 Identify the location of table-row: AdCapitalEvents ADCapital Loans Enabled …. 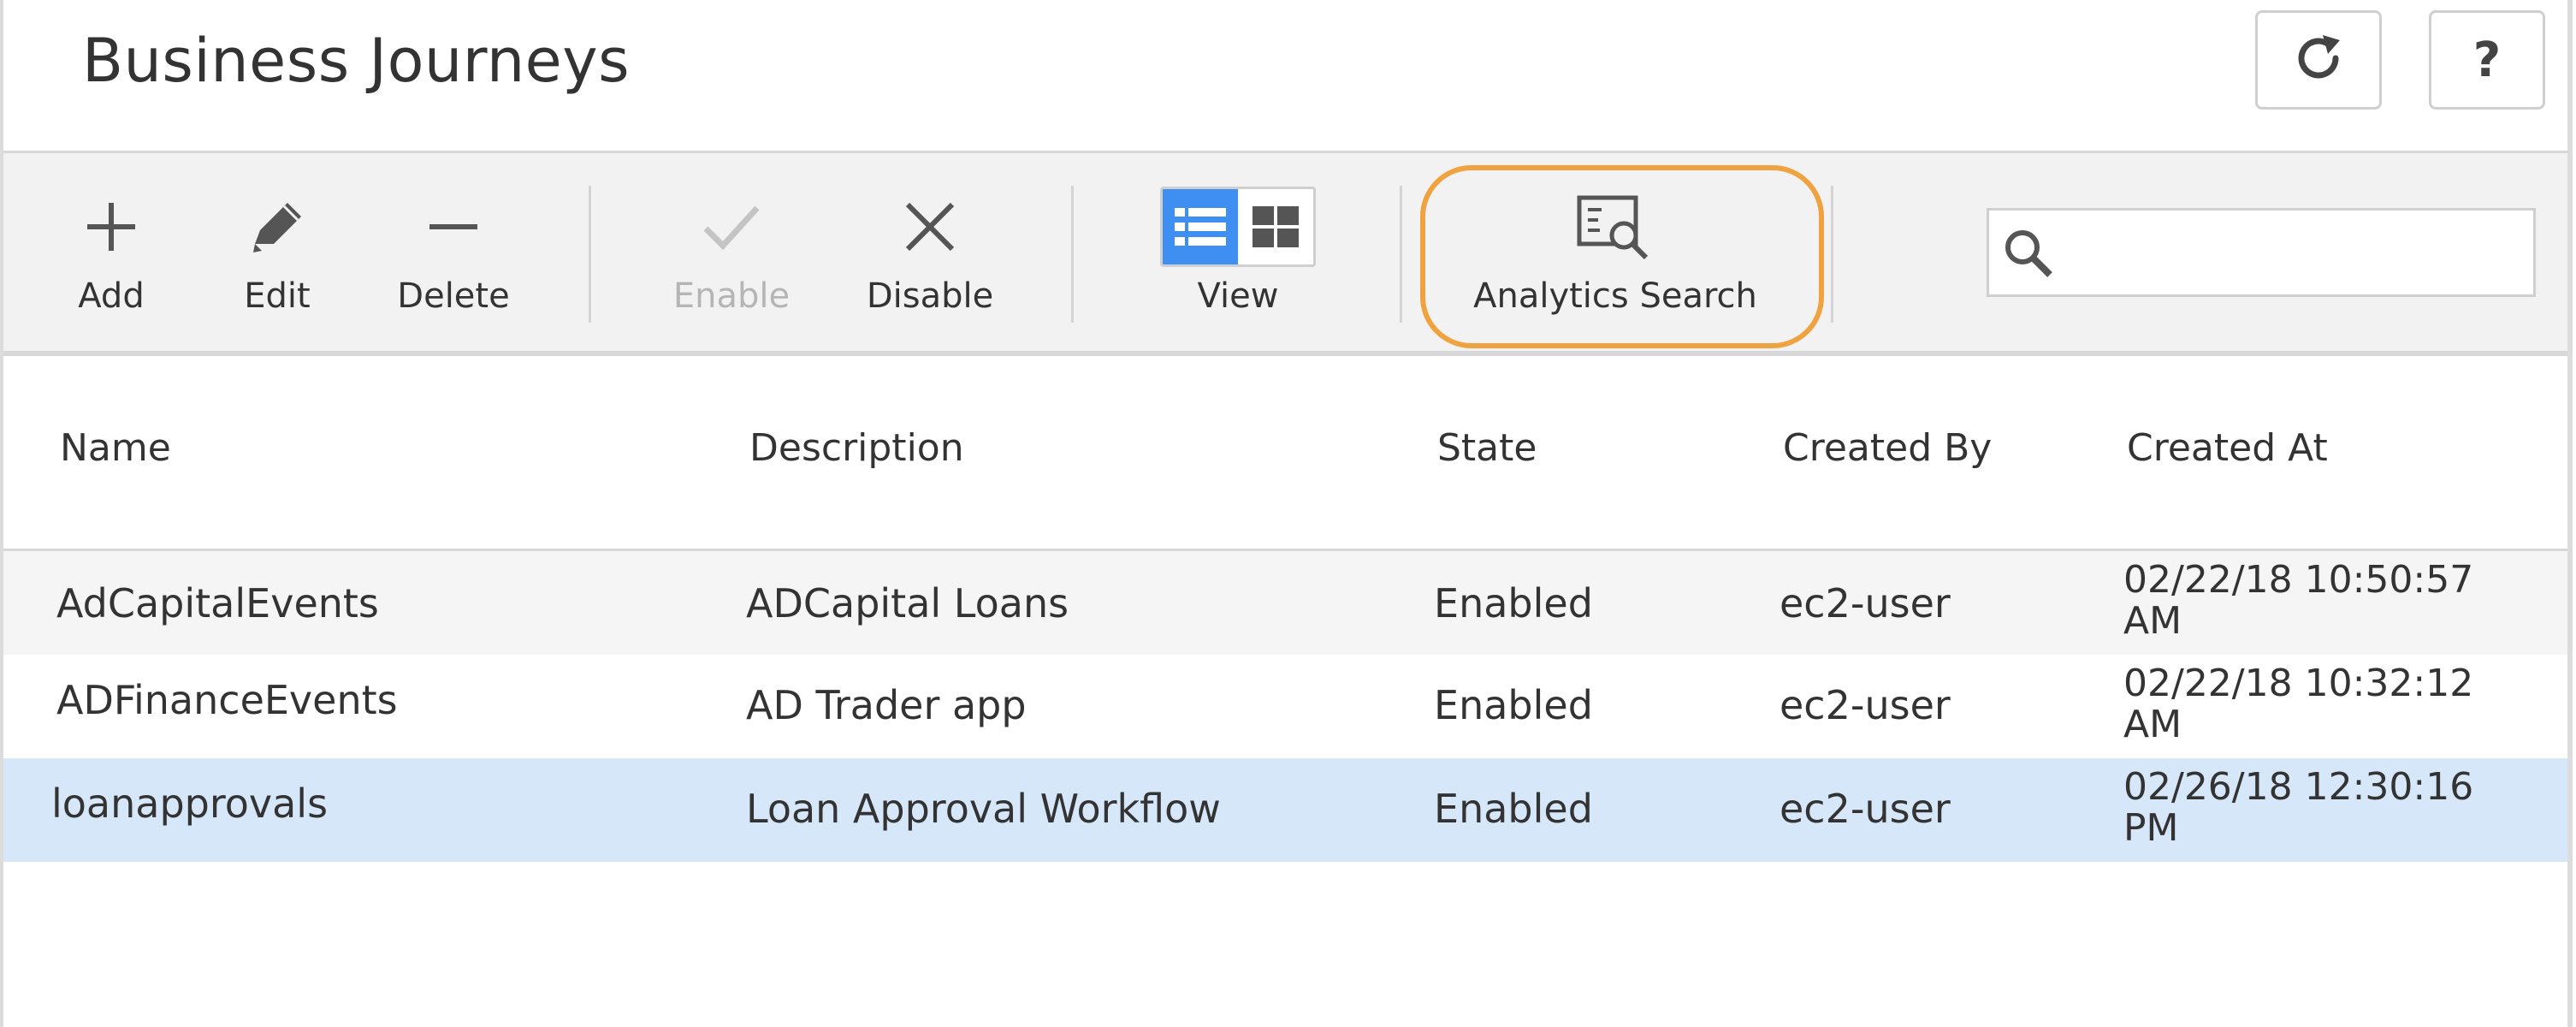
(1285, 603).